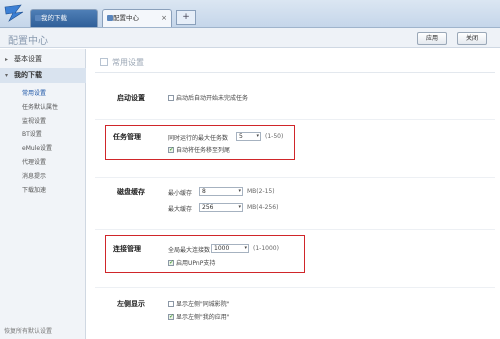 This screenshot has height=339, width=500. I want to click on sidebar-item-task-defaults: 任务默认属性, so click(40, 106).